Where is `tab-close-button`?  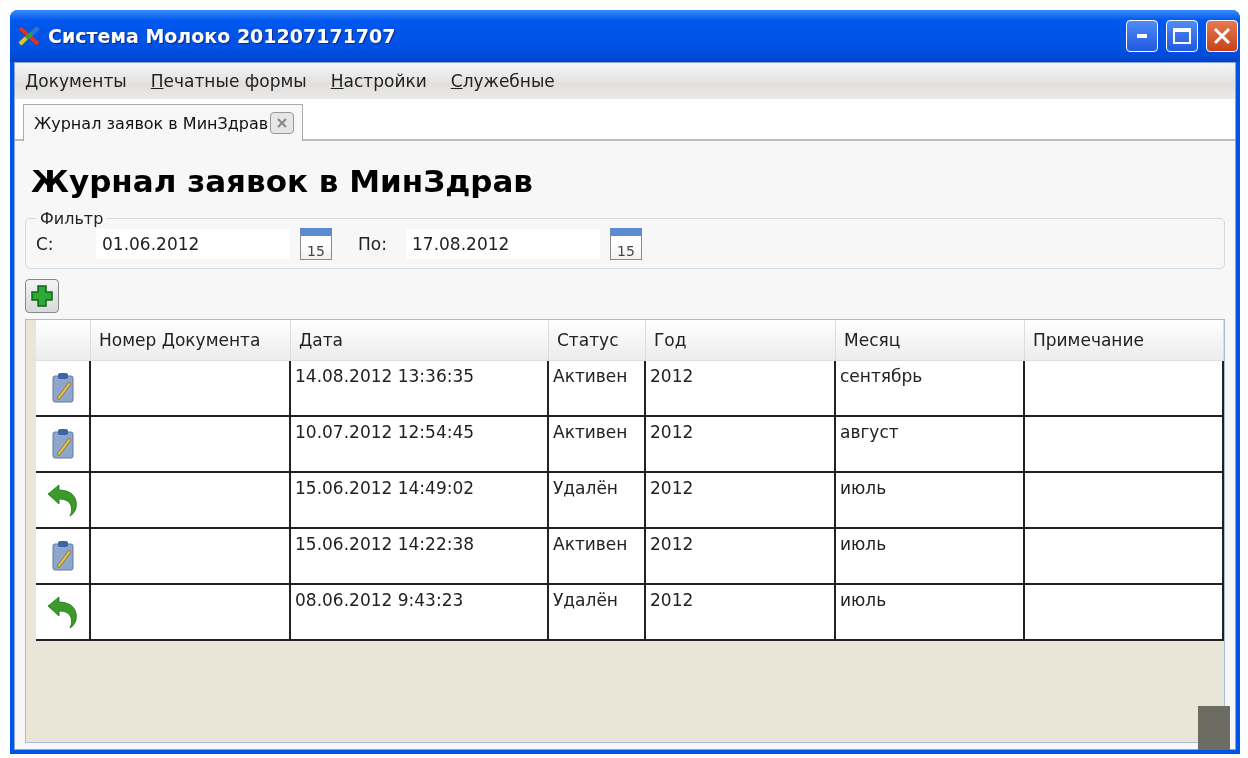
tab-close-button is located at coordinates (282, 123).